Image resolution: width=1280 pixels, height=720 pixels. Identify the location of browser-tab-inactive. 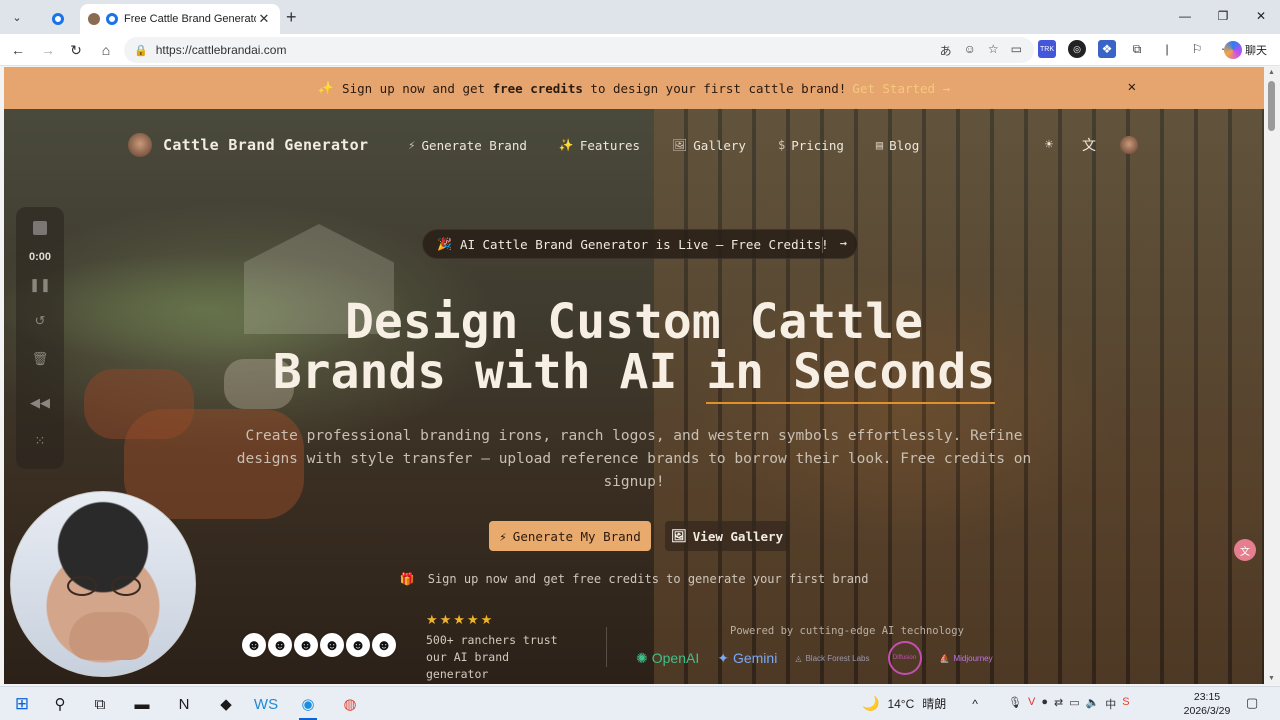
(58, 19).